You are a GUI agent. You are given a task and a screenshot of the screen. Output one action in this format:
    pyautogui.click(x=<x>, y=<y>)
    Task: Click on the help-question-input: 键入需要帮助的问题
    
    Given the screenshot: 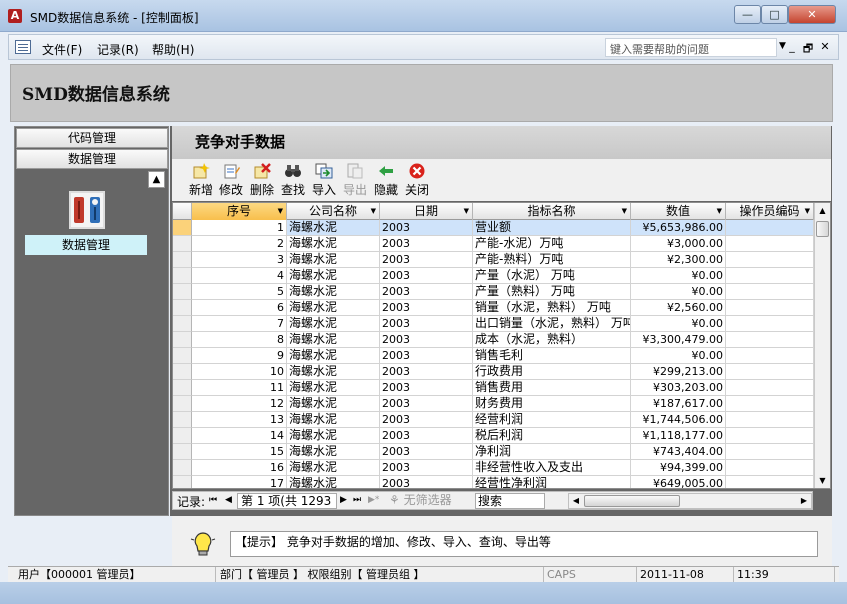 What is the action you would take?
    pyautogui.click(x=691, y=47)
    